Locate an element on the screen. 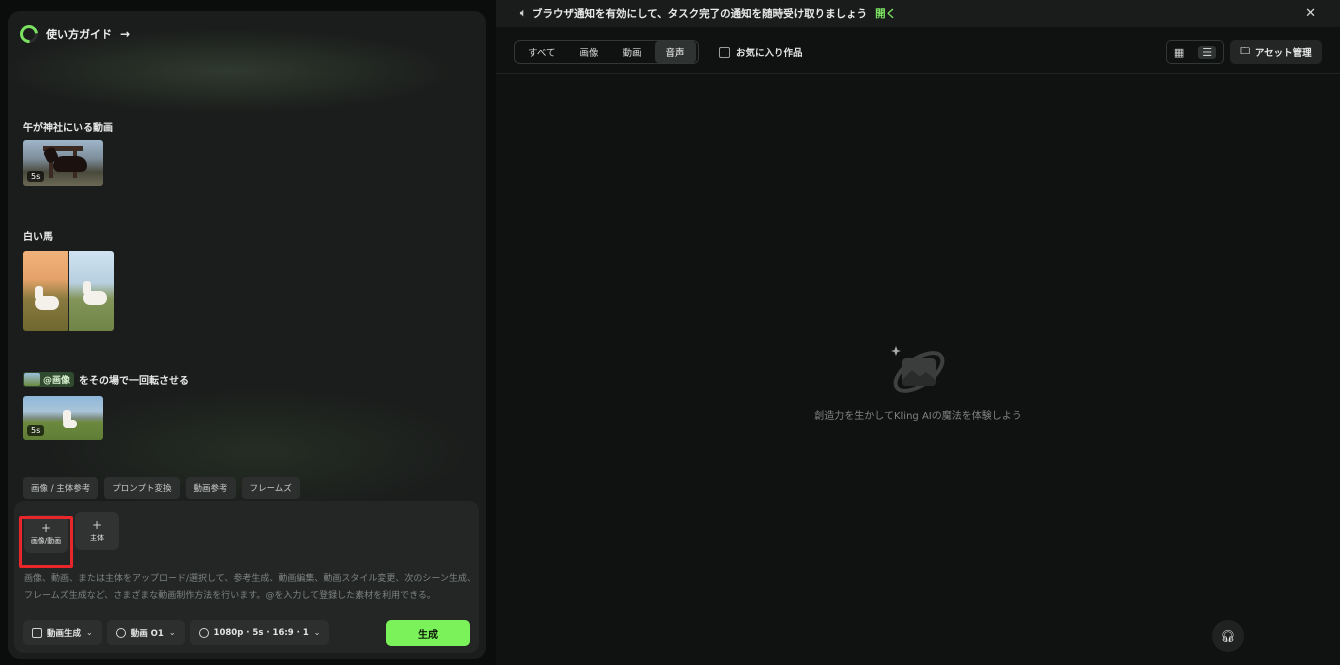 Image resolution: width=1340 pixels, height=665 pixels. example-1-label: 午が神社にいる動画 is located at coordinates (68, 126).